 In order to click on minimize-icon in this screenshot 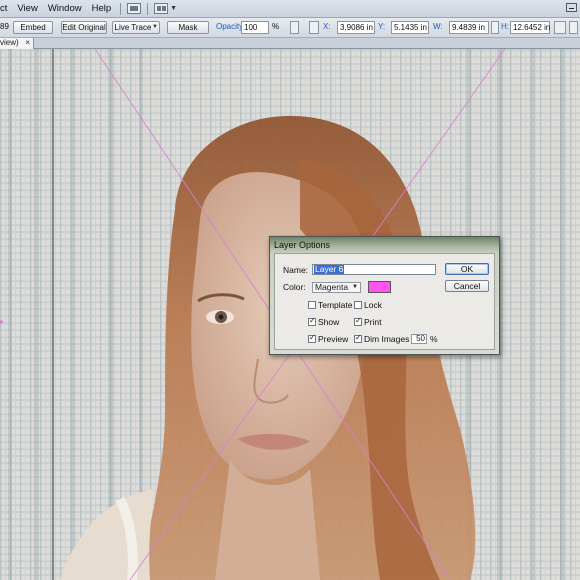, I will do `click(571, 7)`.